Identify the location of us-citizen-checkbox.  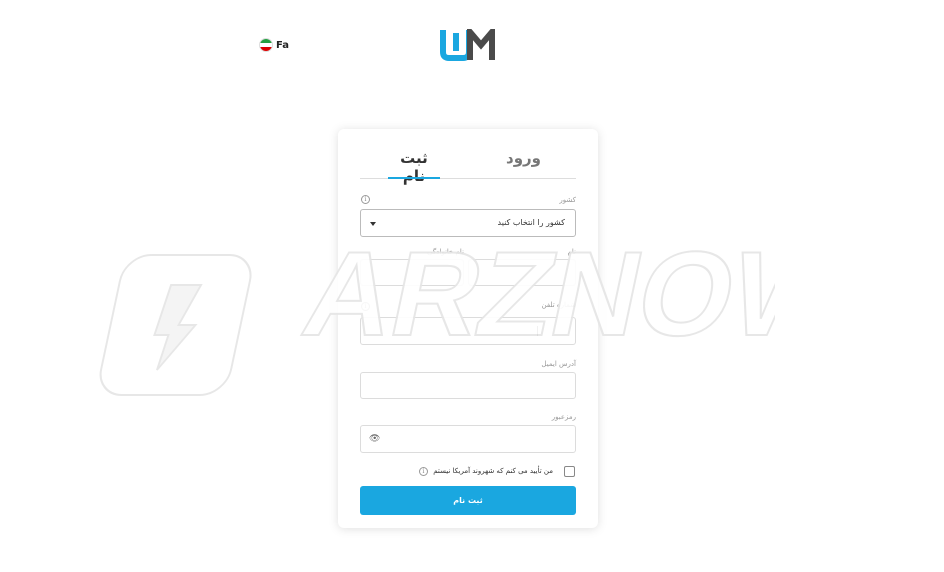
(569, 471).